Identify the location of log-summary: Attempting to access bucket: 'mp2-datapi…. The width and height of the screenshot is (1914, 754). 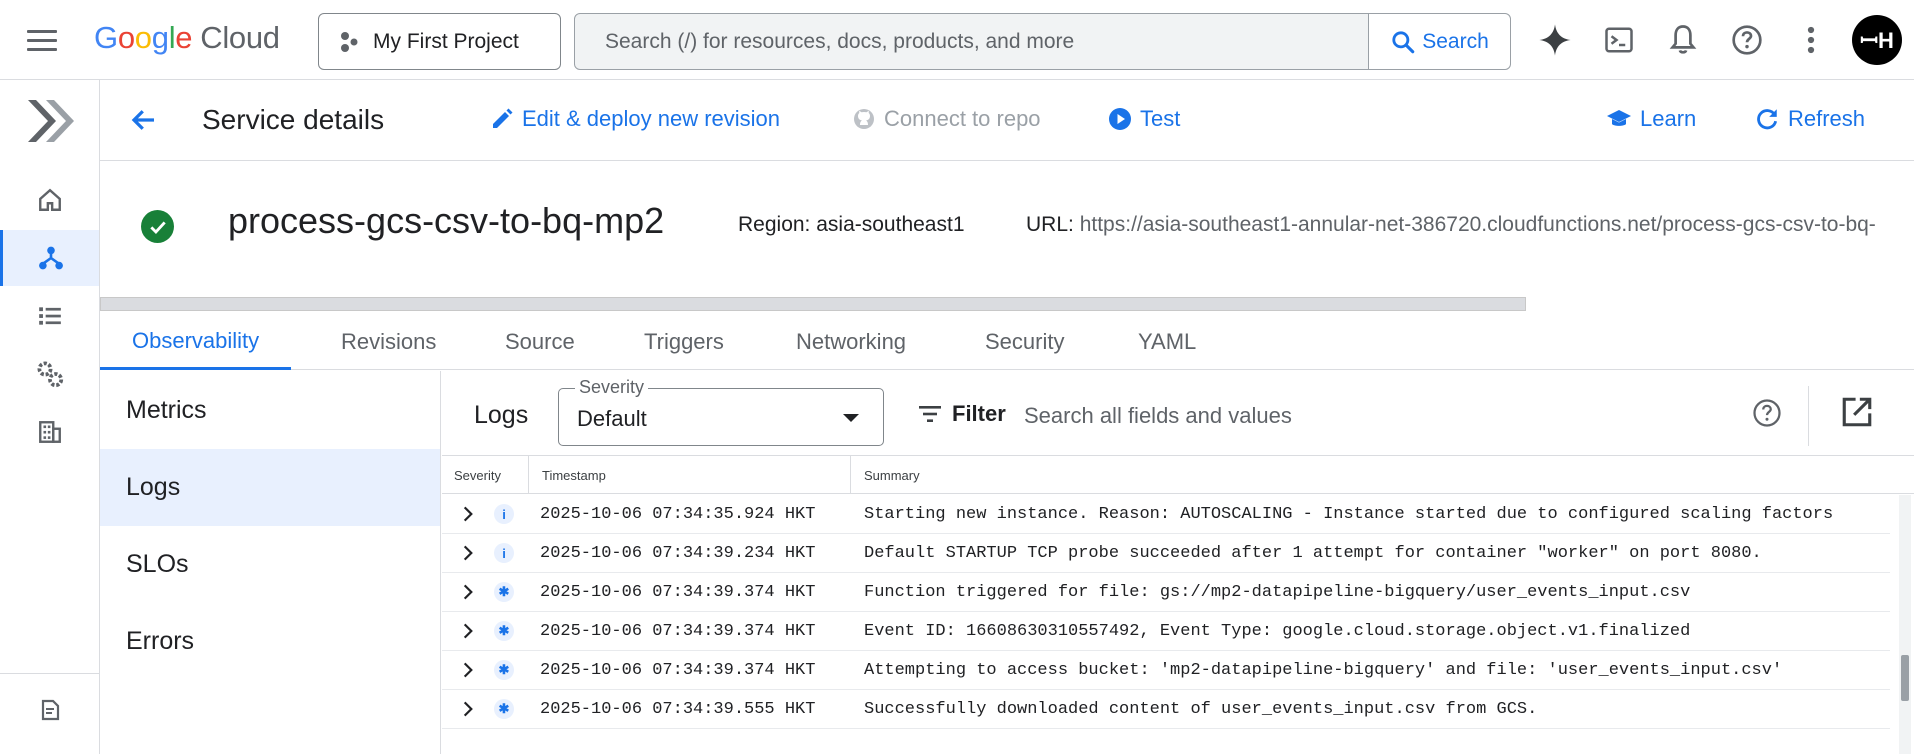
(1323, 670).